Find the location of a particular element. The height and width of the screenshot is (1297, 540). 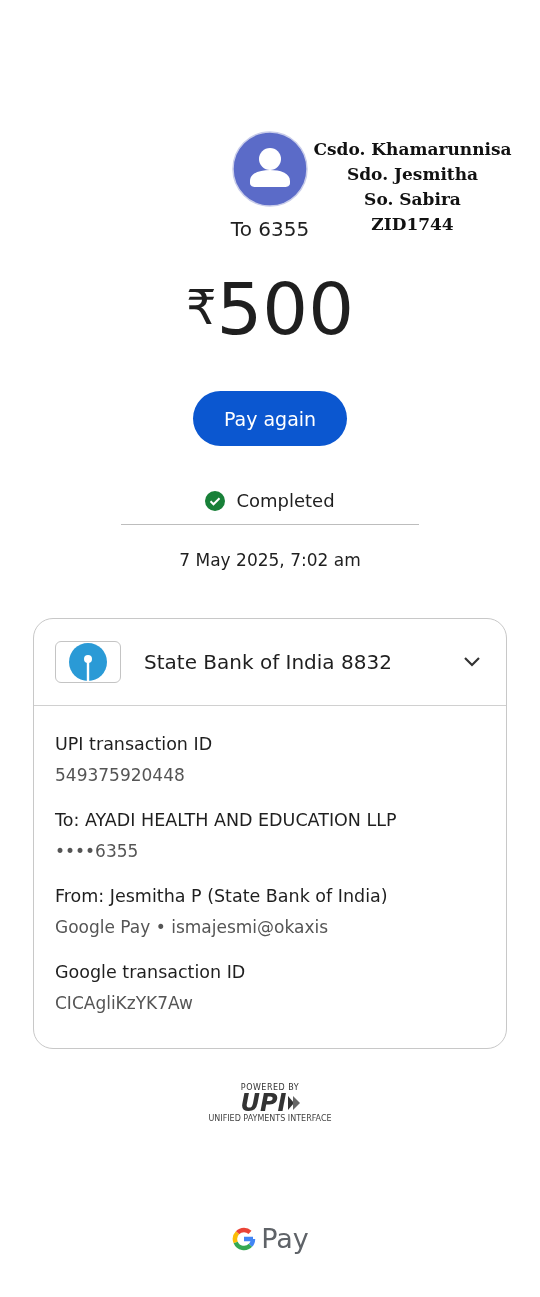

detail-value: CICAgliKzYK7Aw is located at coordinates (124, 1003).